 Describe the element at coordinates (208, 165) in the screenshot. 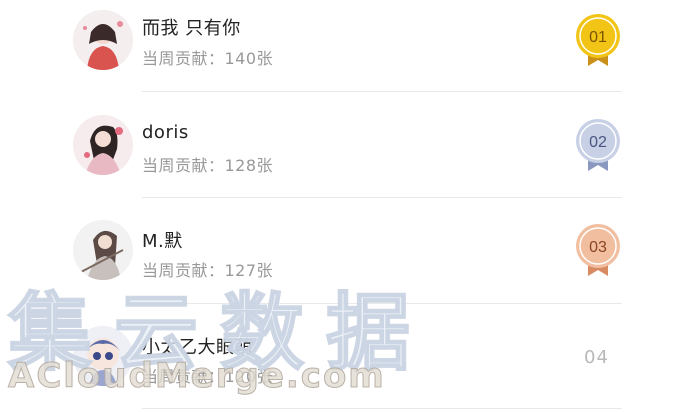

I see `weekly-contribution: 当周贡献：128张` at that location.